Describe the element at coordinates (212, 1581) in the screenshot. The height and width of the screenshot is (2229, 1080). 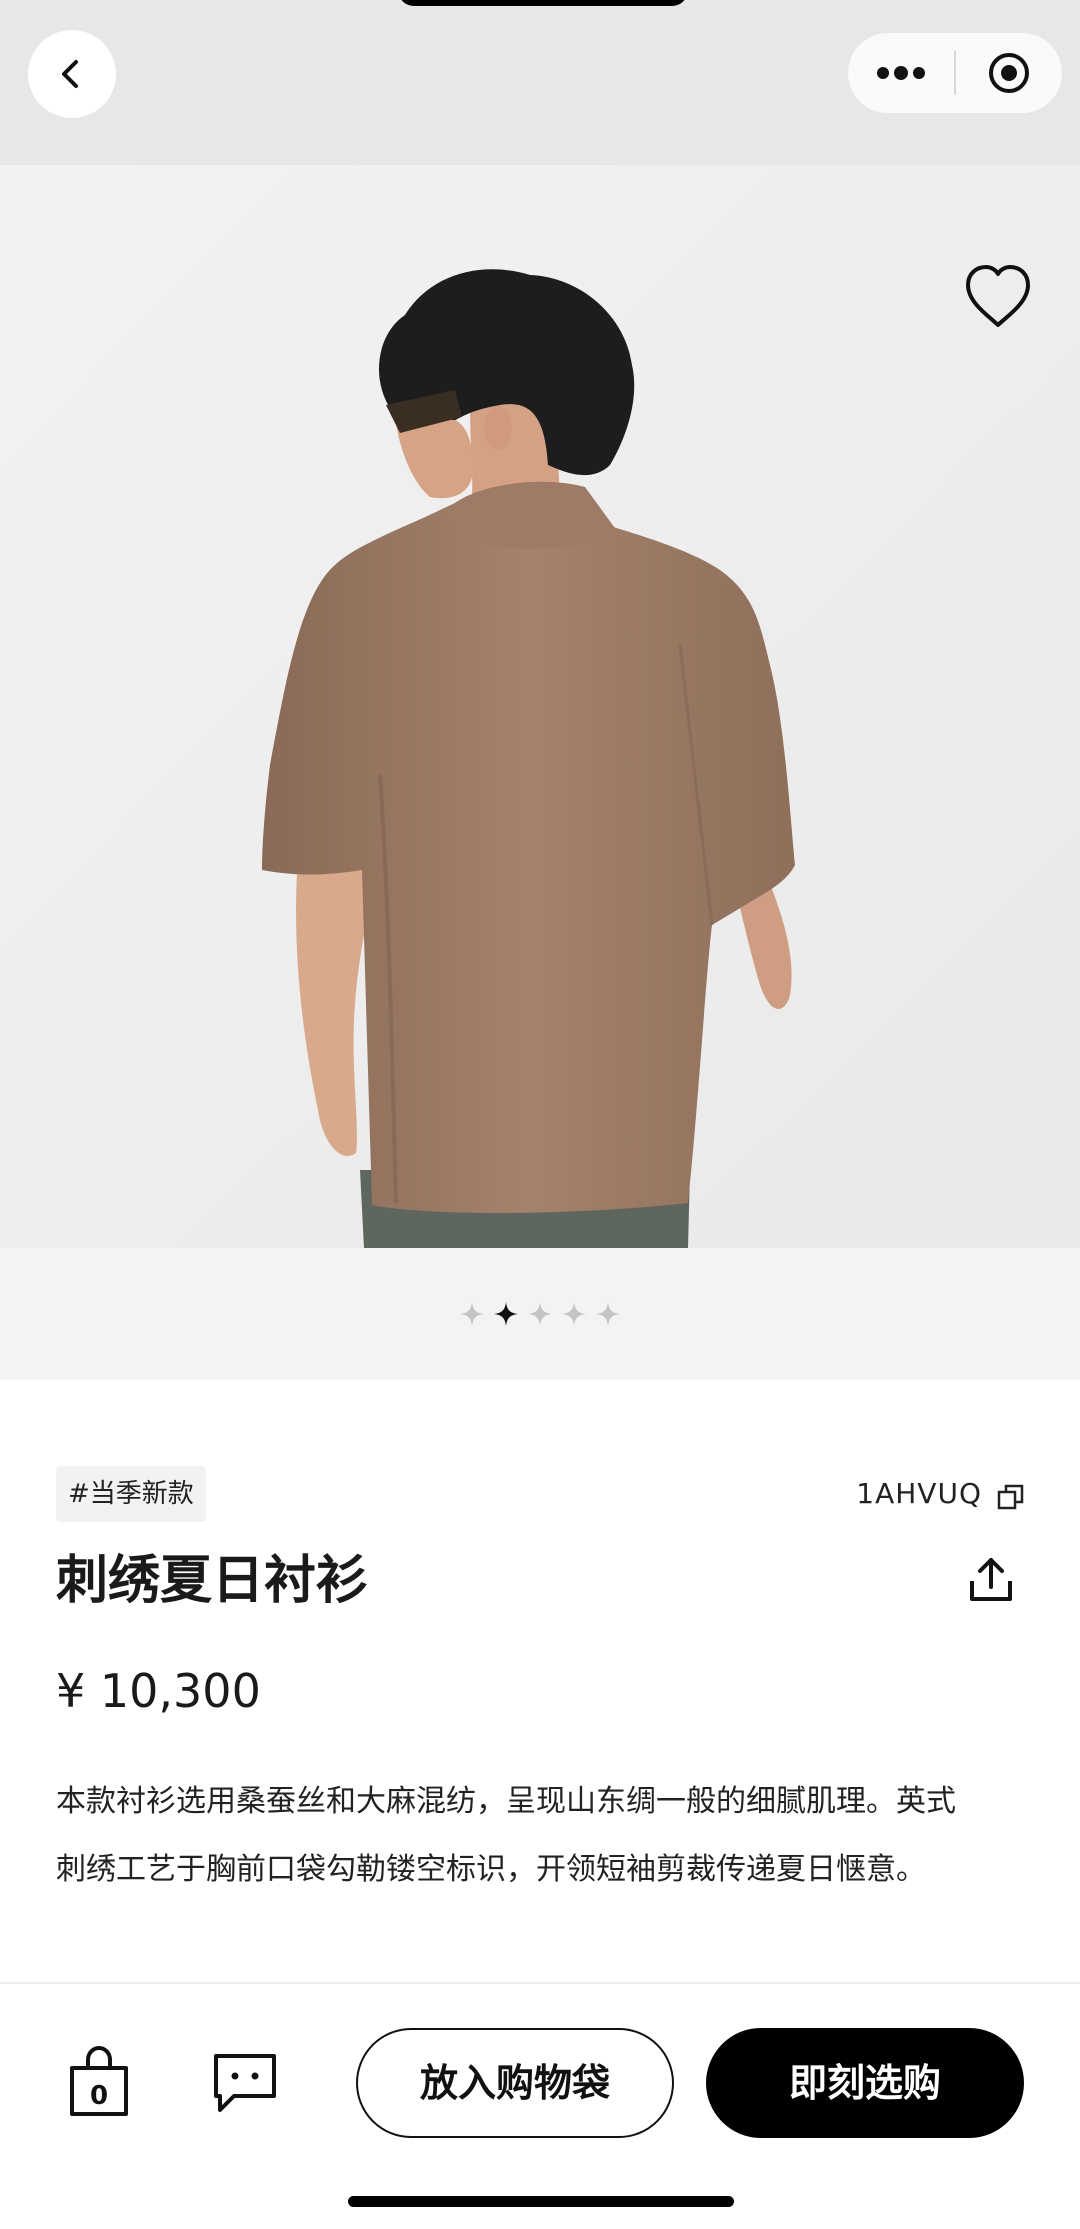
I see `product-title: 刺绣夏日衬衫` at that location.